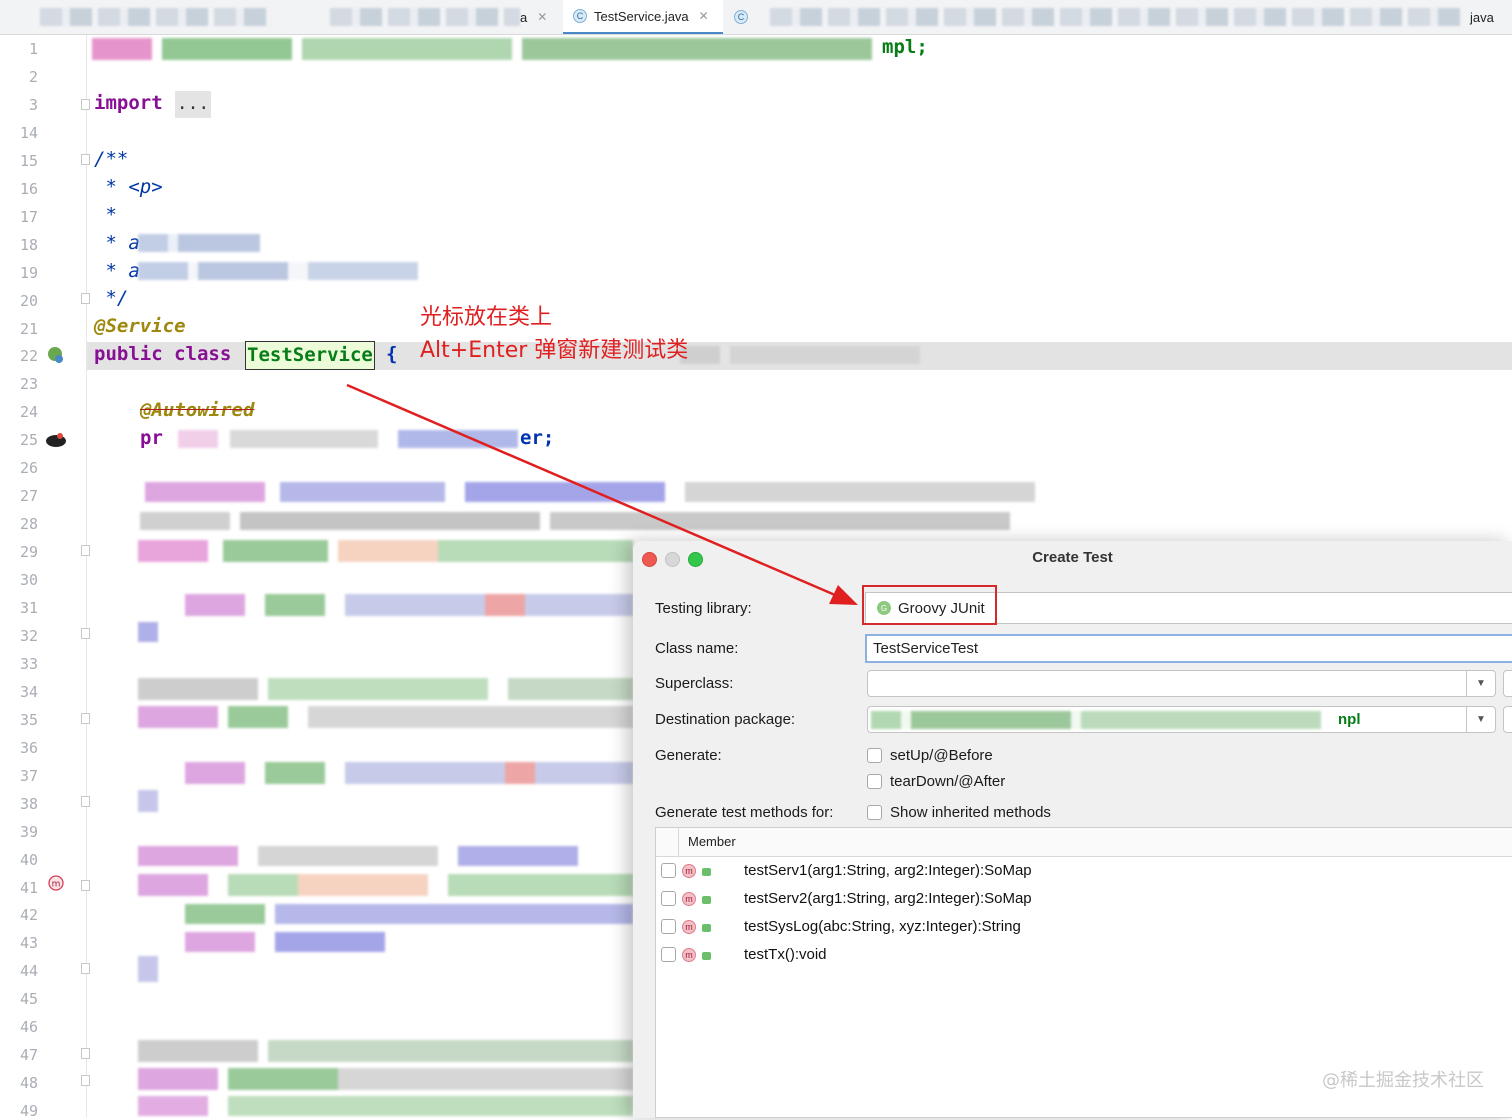 This screenshot has width=1512, height=1120. Describe the element at coordinates (1403, 1080) in the screenshot. I see `watermark: @稀土掘金技术社区` at that location.